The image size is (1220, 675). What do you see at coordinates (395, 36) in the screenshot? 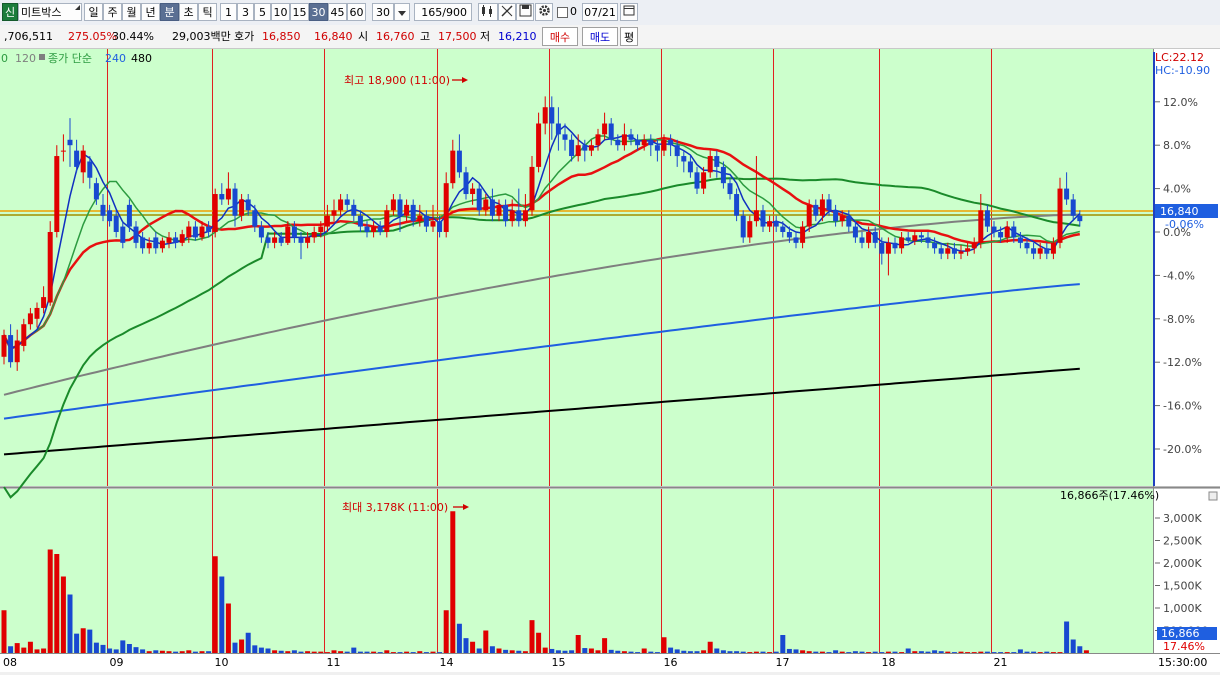
I see `quote-open: 16,760` at bounding box center [395, 36].